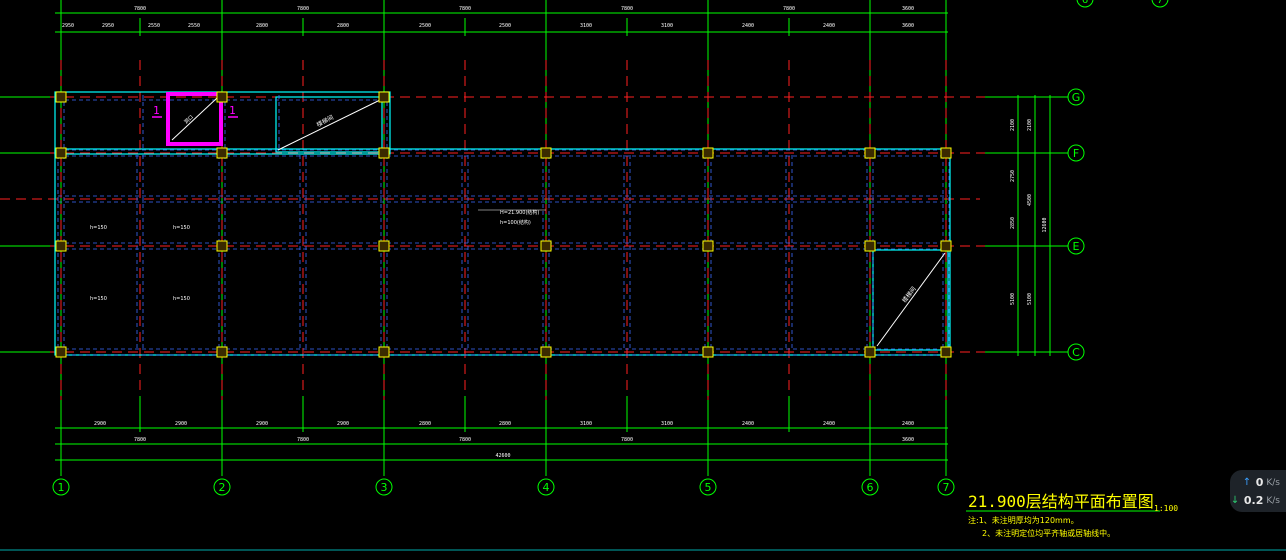 The image size is (1286, 560). Describe the element at coordinates (546, 487) in the screenshot. I see `axis-bubble-label: 4` at that location.